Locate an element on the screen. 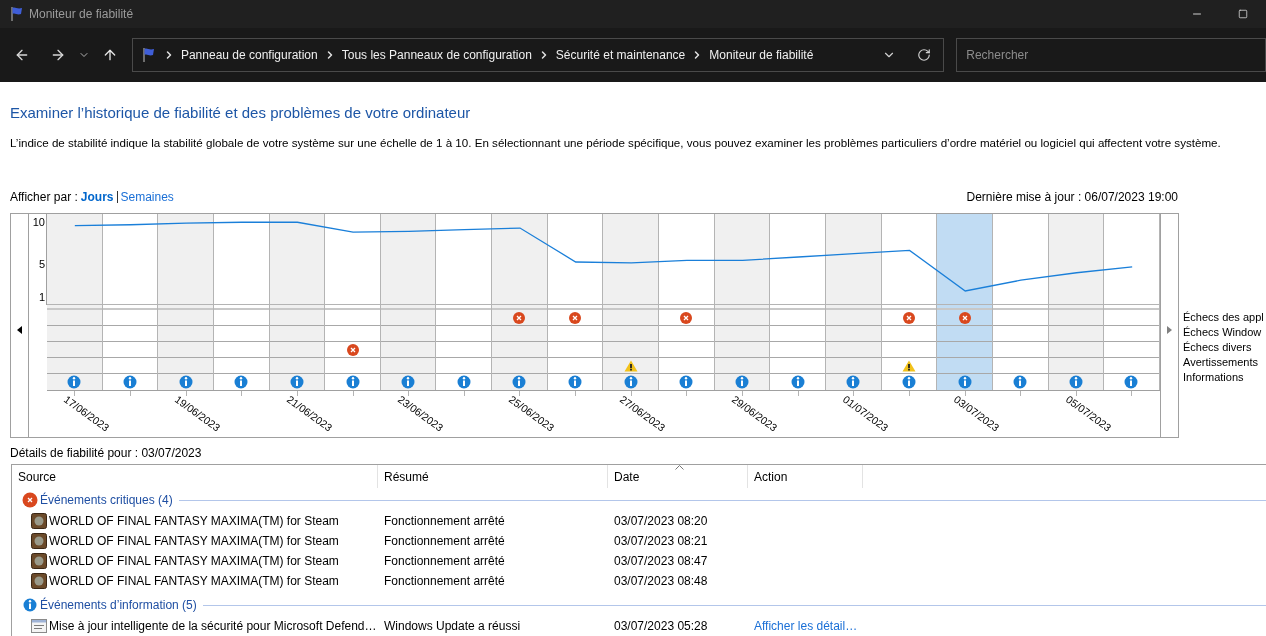  date-cell: 03/07/2023 08:48 is located at coordinates (661, 581).